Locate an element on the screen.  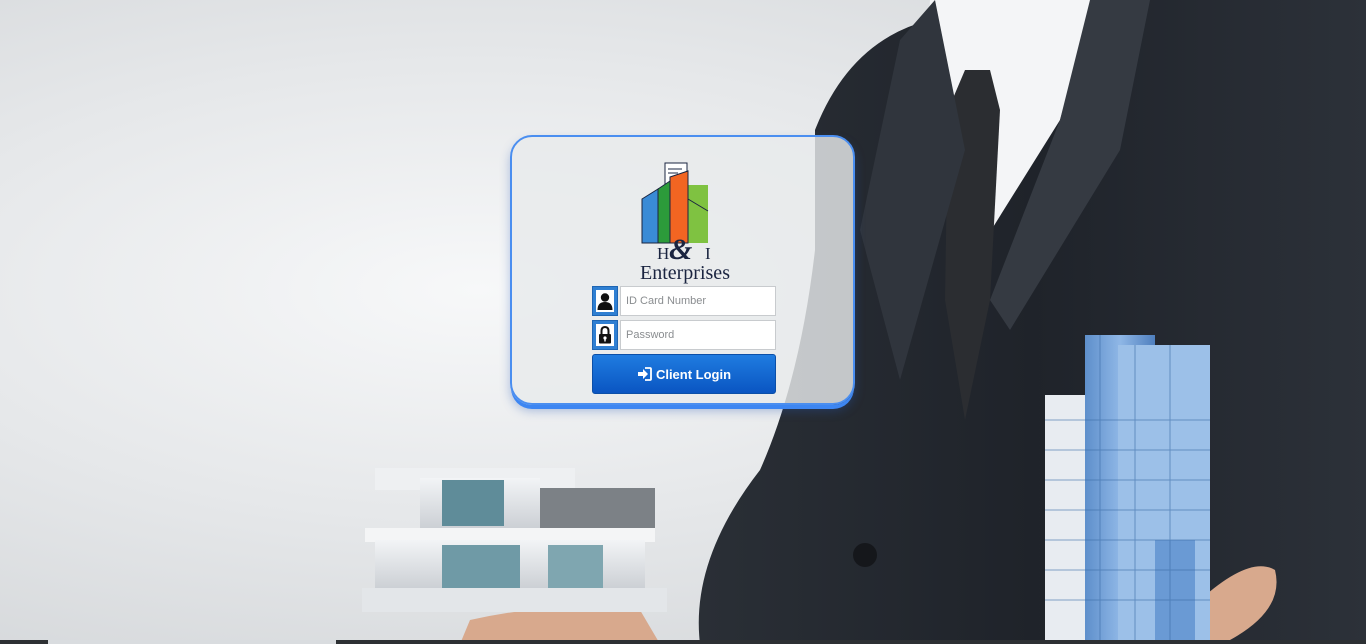
company-logo: H & I Enterprises is located at coordinates (685, 222).